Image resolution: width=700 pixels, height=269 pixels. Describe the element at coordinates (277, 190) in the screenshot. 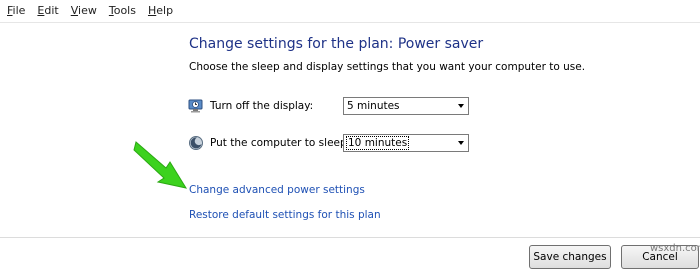

I see `change-advanced-power-settings-link: Change advanced power settings` at that location.